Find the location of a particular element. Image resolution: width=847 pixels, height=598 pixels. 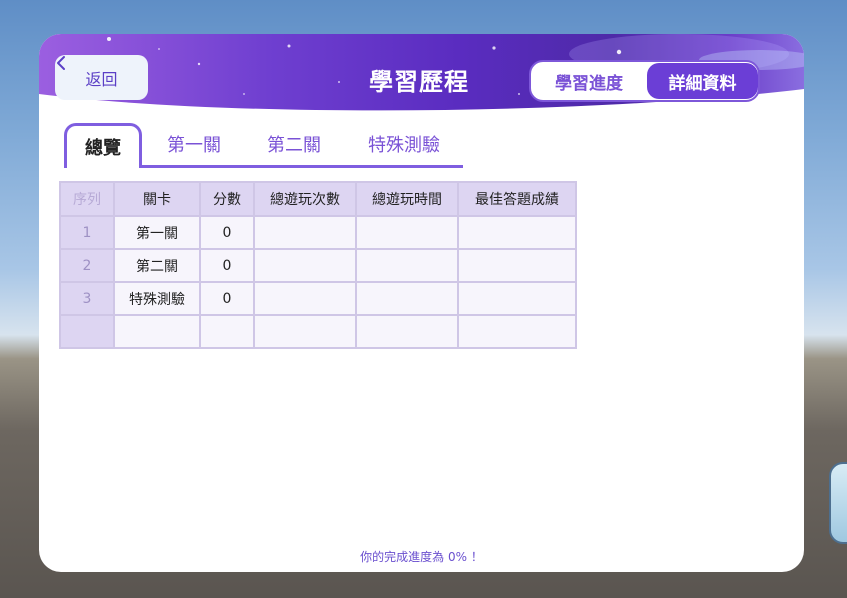

page-title: 學習歷程 is located at coordinates (419, 82).